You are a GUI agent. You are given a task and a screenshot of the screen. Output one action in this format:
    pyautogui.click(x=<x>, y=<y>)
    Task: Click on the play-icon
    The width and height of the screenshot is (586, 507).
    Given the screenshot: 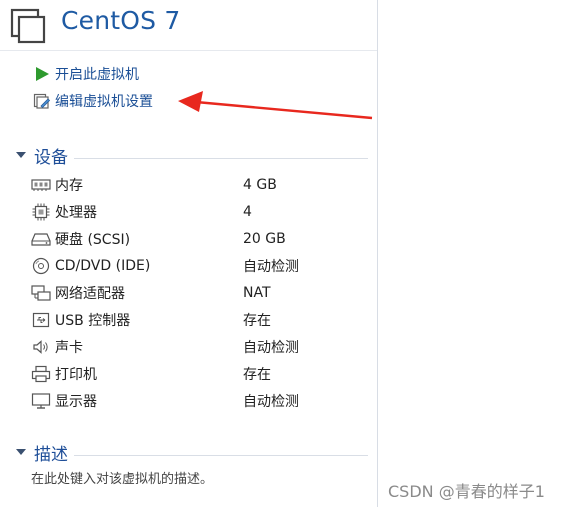 What is the action you would take?
    pyautogui.click(x=42, y=74)
    